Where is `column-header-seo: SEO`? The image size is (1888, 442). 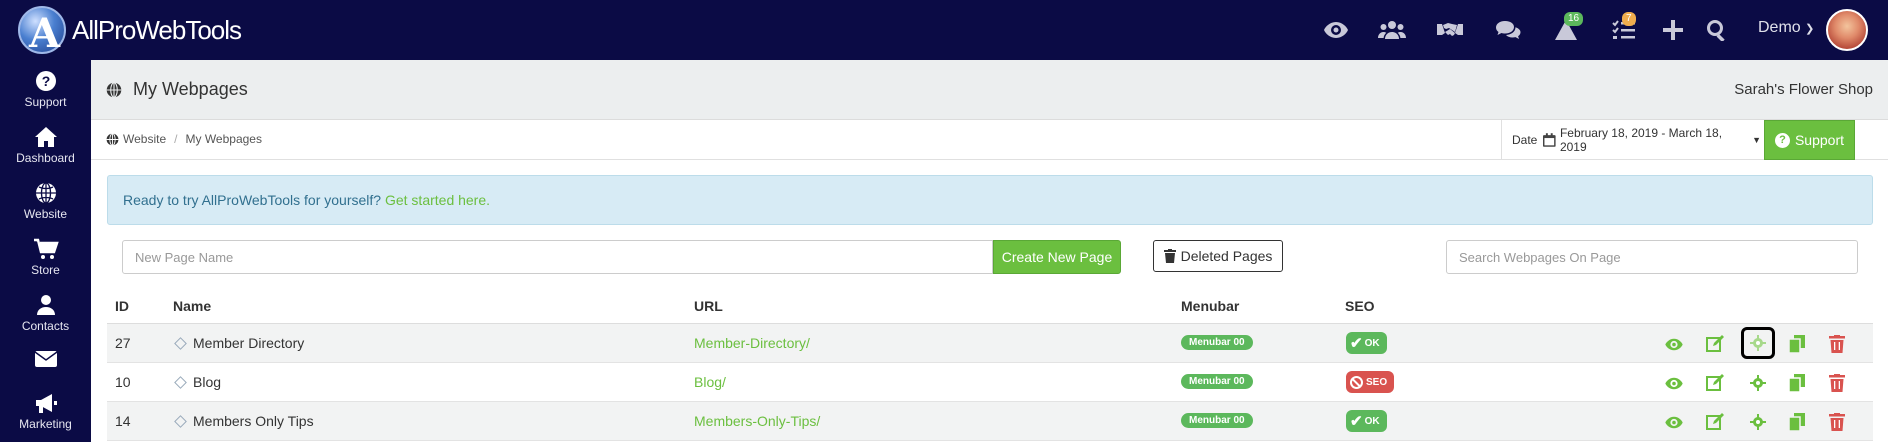
column-header-seo: SEO is located at coordinates (1360, 306).